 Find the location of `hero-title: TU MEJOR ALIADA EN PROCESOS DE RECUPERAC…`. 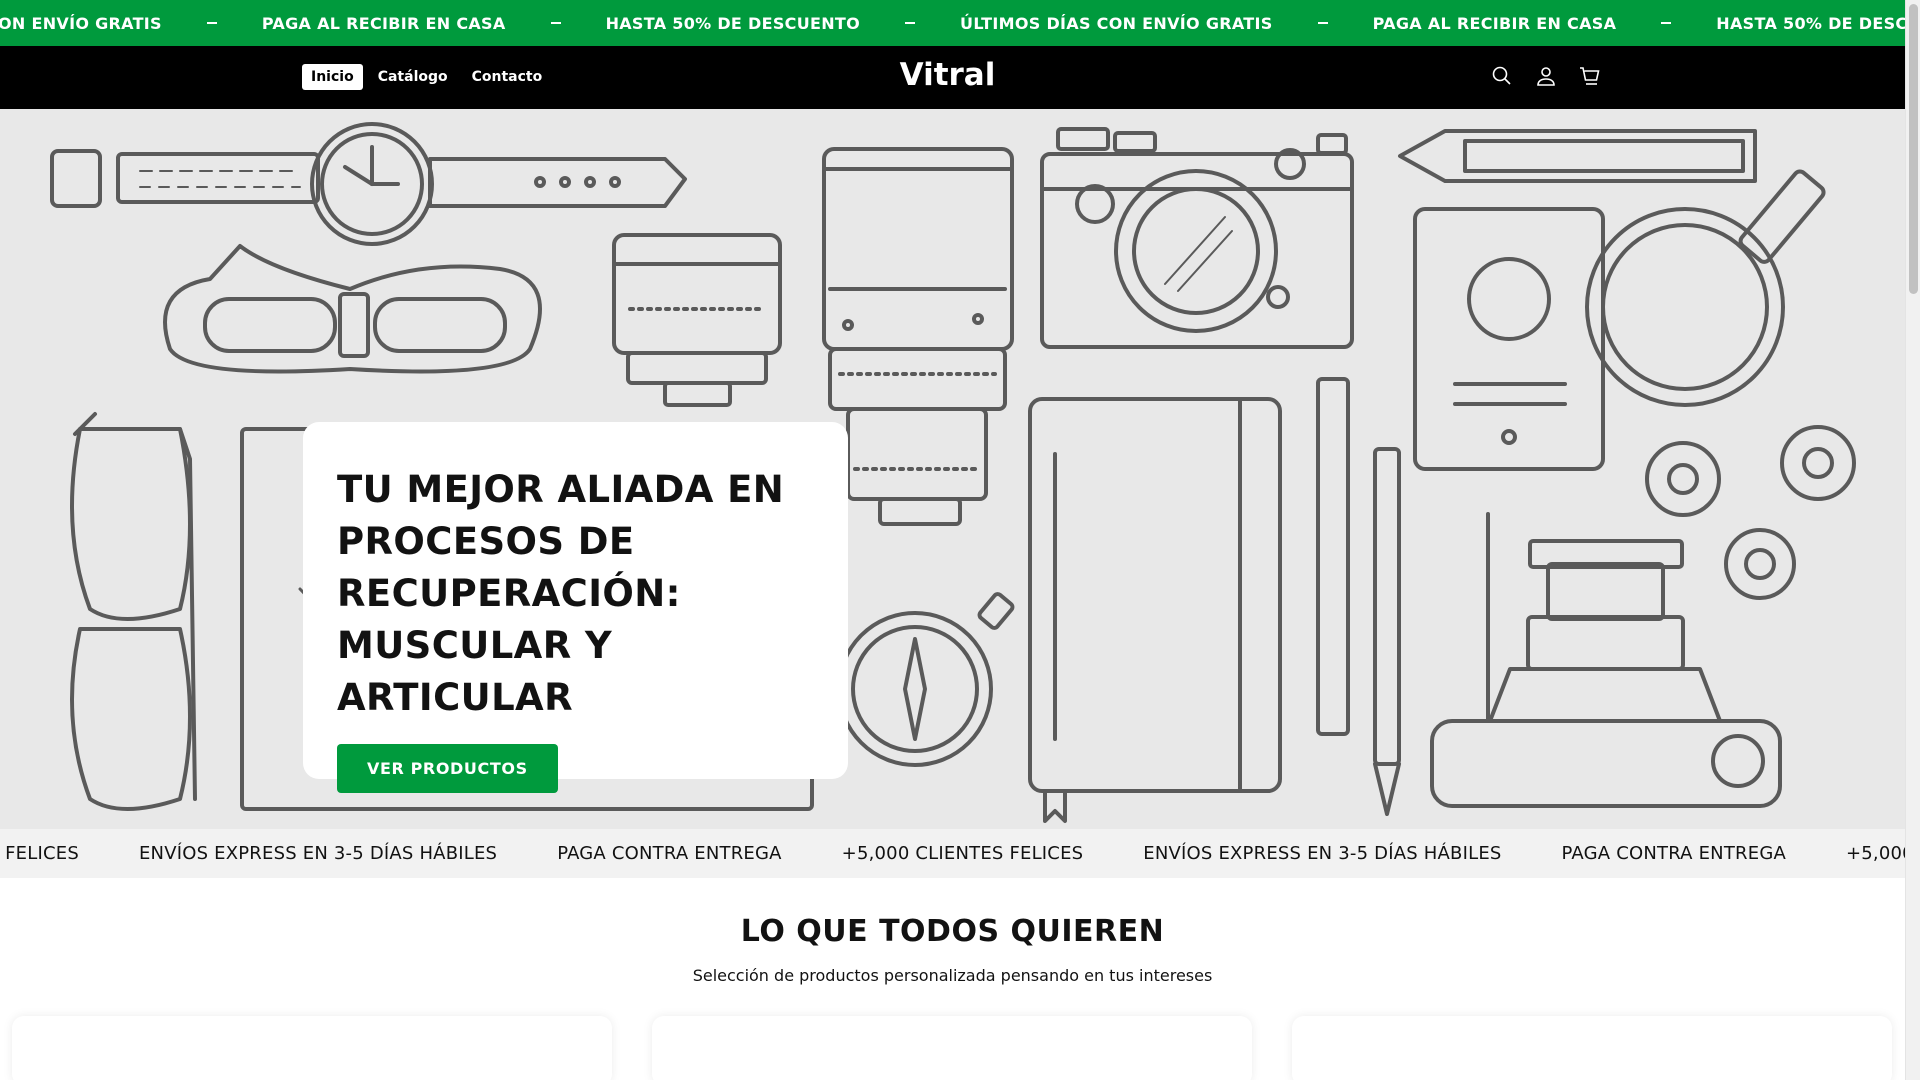

hero-title: TU MEJOR ALIADA EN PROCESOS DE RECUPERAC… is located at coordinates (561, 593).